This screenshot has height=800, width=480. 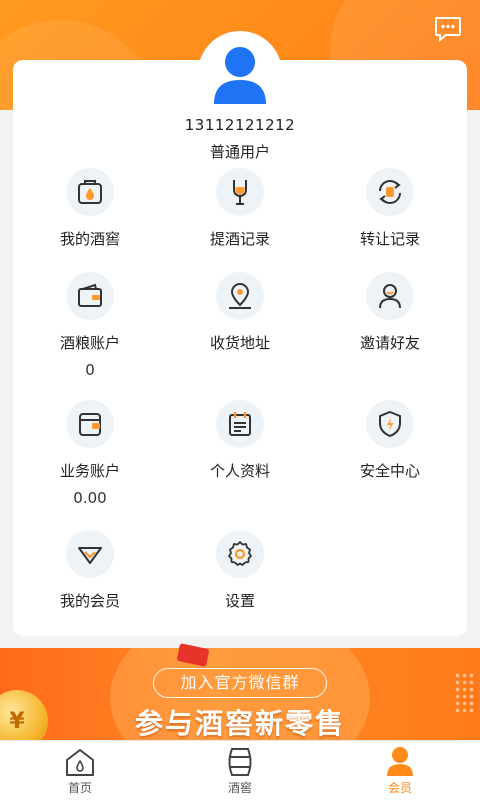 I want to click on gear-icon, so click(x=240, y=554).